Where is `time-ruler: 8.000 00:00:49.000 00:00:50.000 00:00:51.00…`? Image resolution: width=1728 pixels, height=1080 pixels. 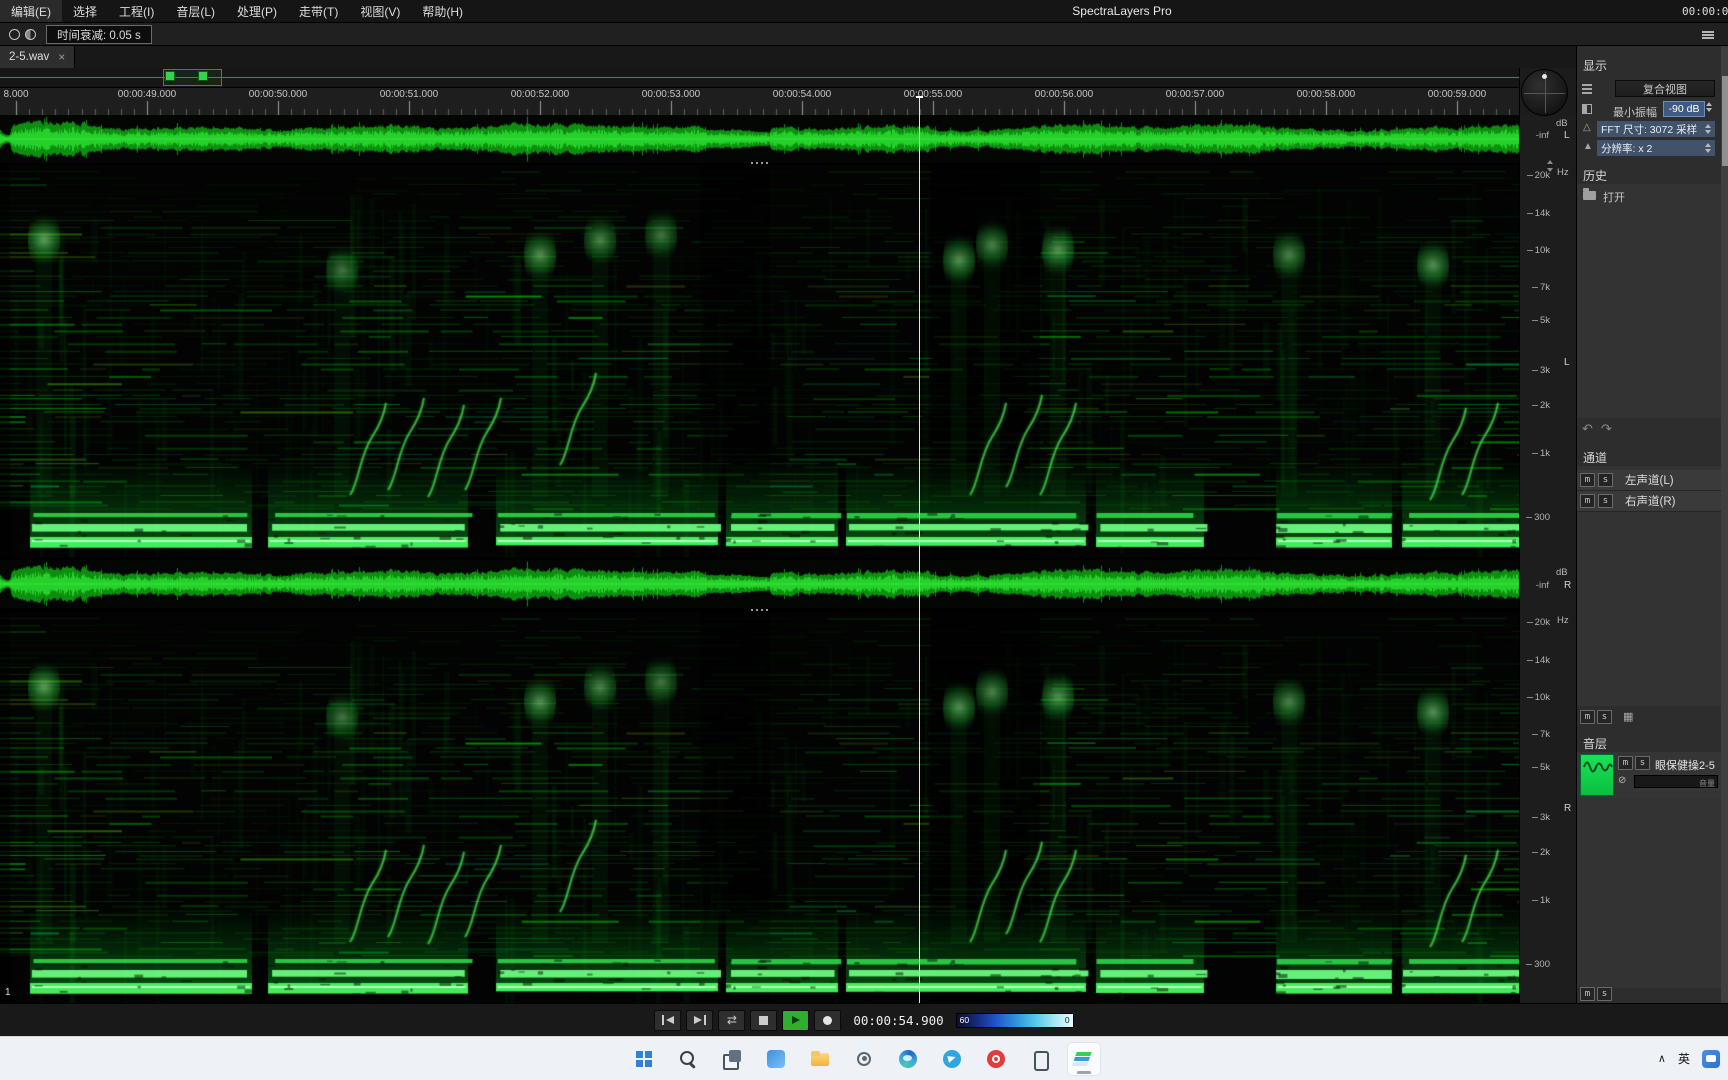 time-ruler: 8.000 00:00:49.000 00:00:50.000 00:00:51.00… is located at coordinates (759, 101).